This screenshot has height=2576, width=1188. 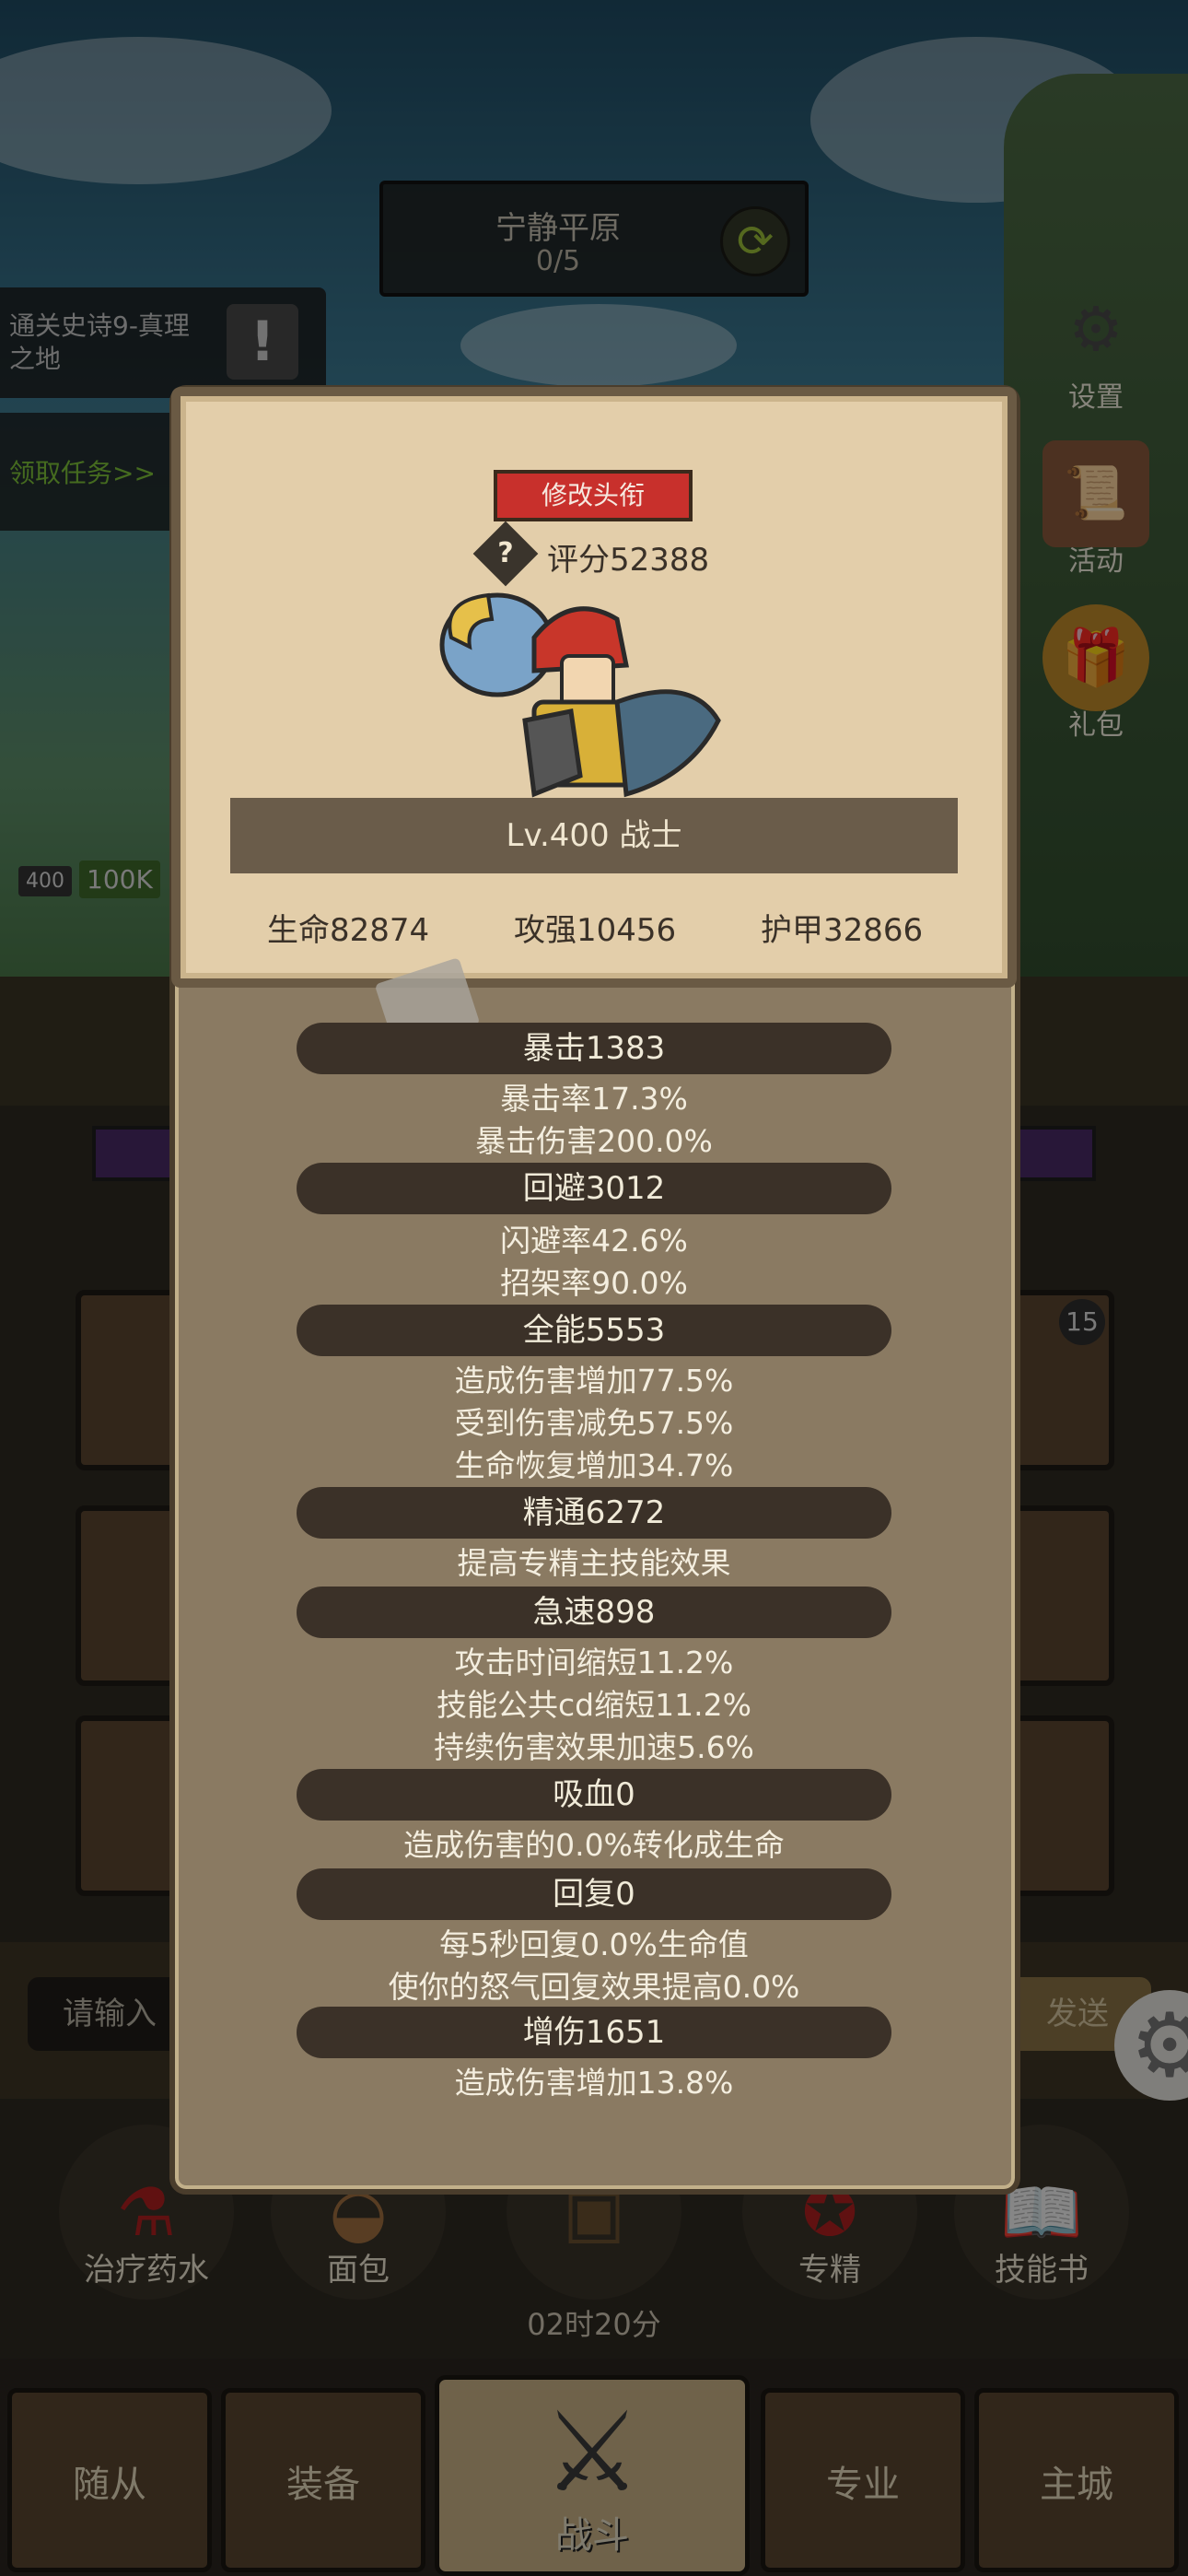 What do you see at coordinates (594, 1845) in the screenshot?
I see `stat-line: 造成伤害的0.0%转化成生命` at bounding box center [594, 1845].